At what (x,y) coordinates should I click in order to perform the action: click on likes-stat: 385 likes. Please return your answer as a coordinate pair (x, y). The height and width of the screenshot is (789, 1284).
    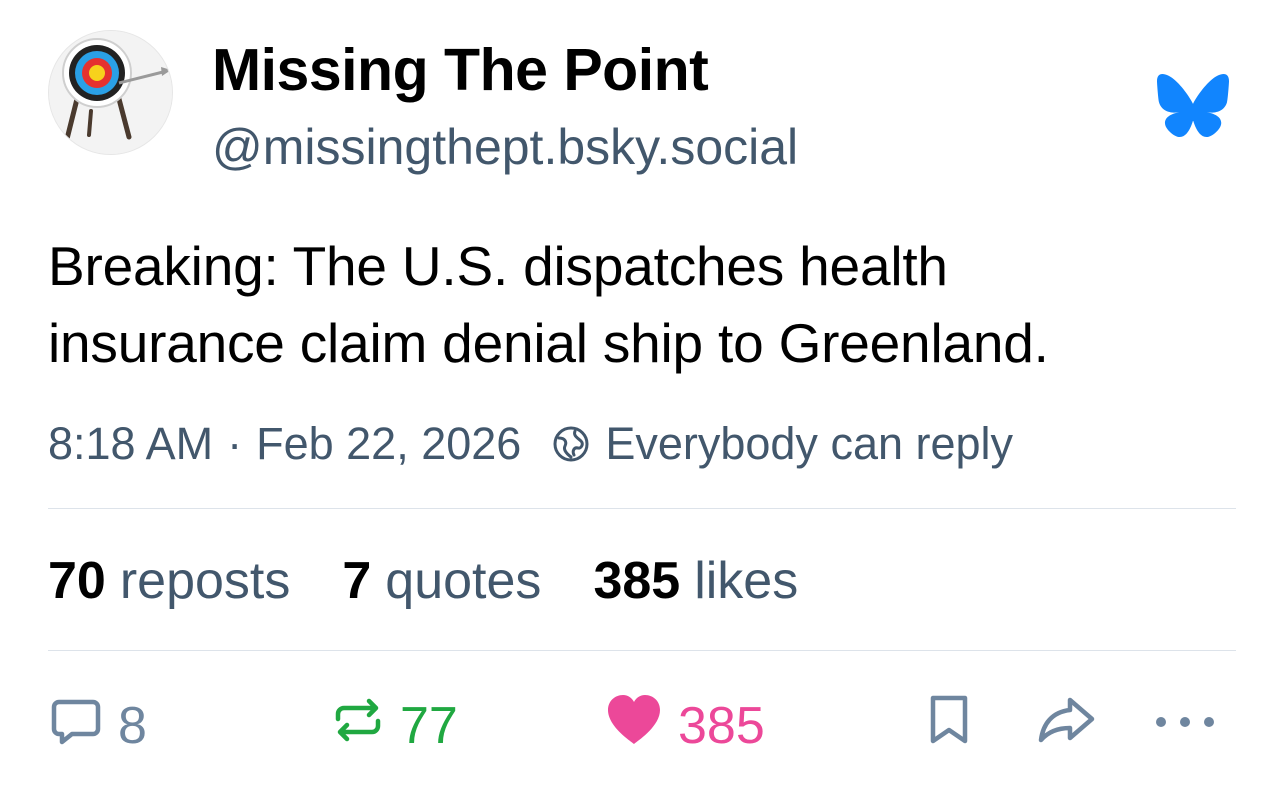
    Looking at the image, I should click on (695, 581).